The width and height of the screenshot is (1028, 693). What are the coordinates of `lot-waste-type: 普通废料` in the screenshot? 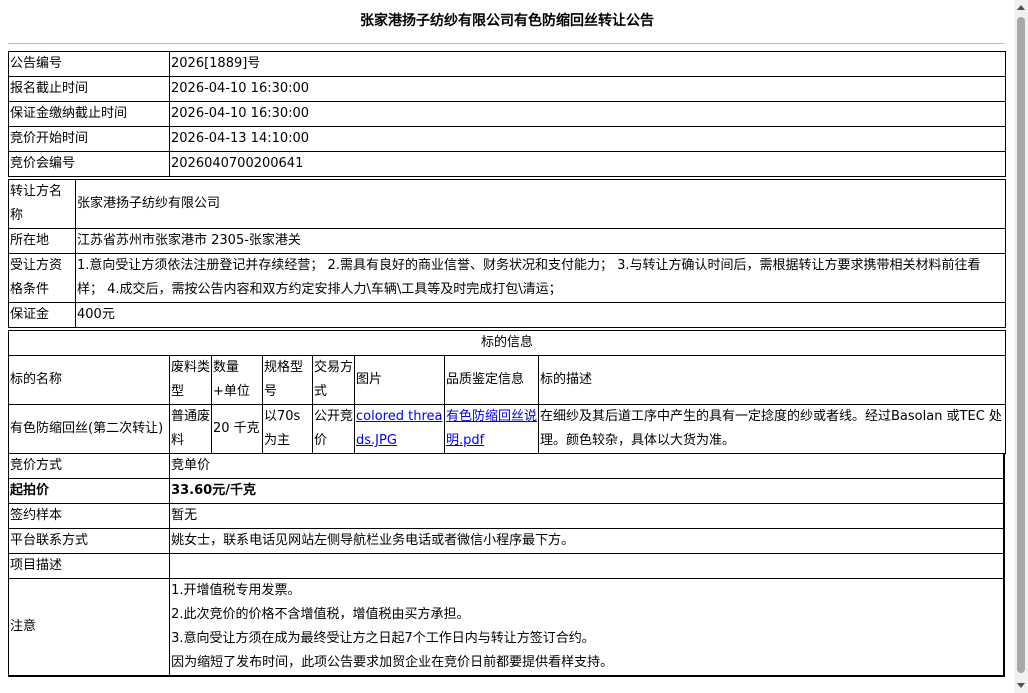 It's located at (190, 429).